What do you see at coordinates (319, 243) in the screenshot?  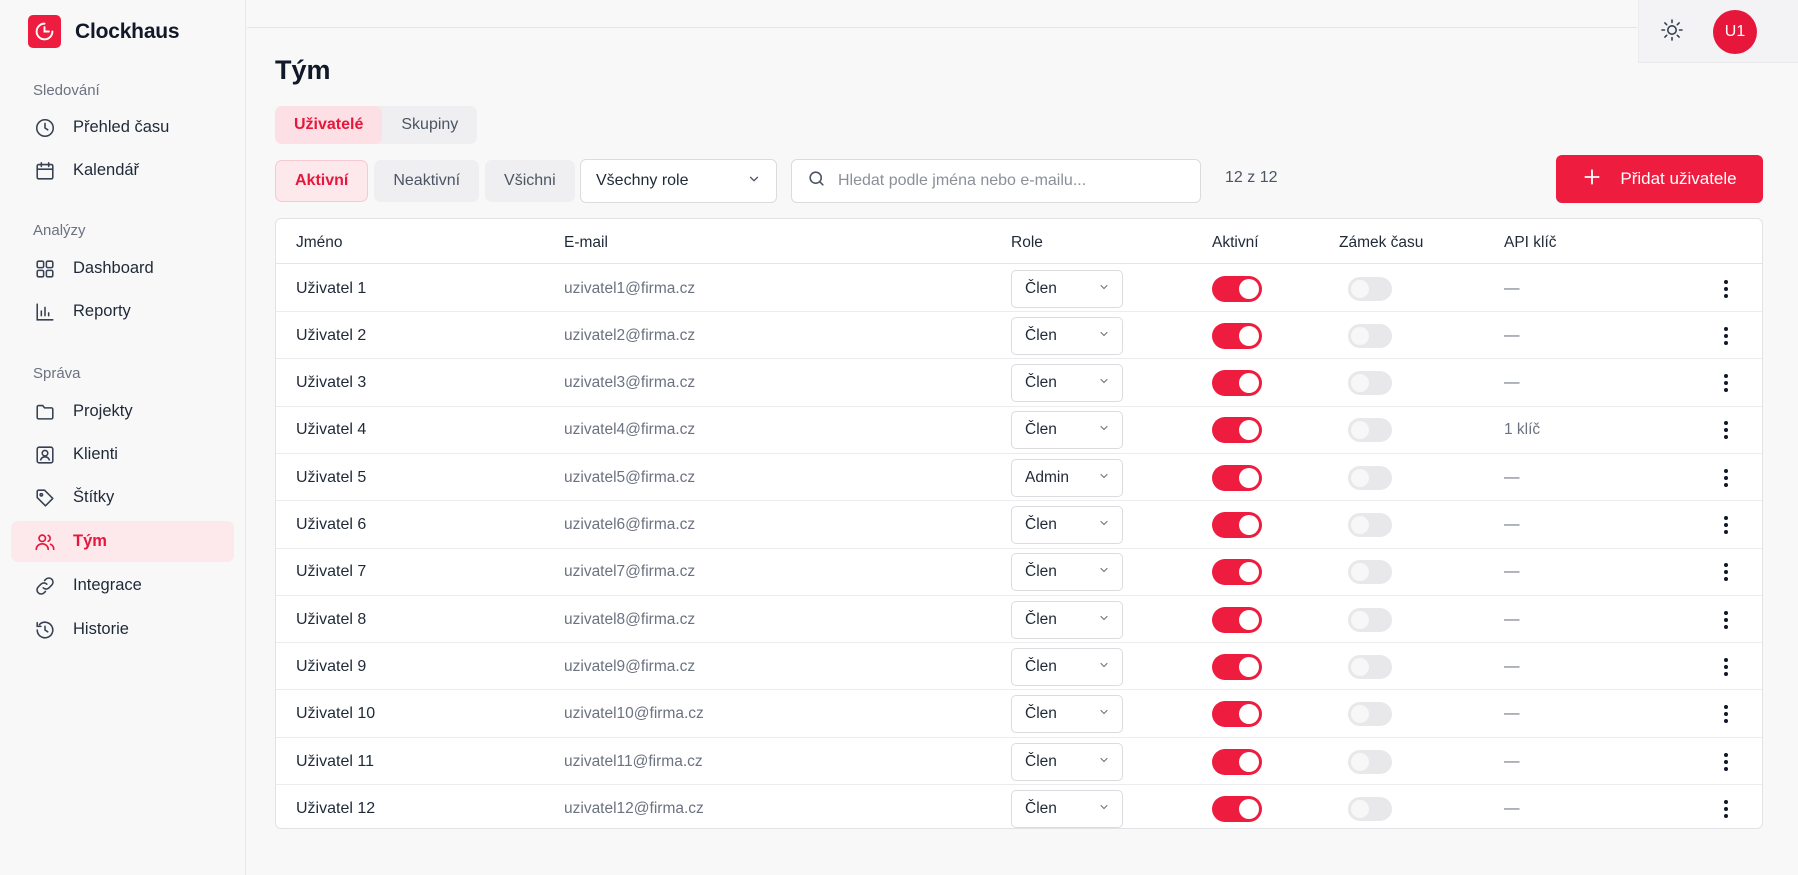 I see `column-header-name: Jméno` at bounding box center [319, 243].